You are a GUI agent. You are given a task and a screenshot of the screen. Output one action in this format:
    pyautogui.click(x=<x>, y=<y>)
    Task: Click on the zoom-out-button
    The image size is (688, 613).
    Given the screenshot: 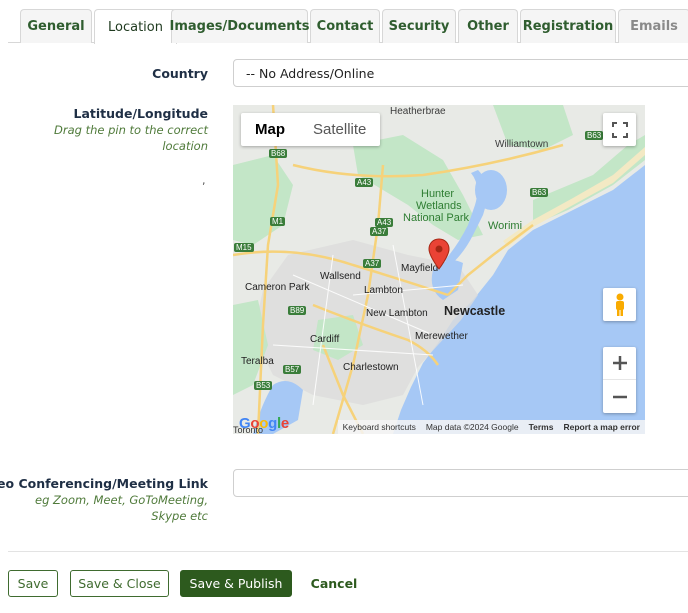 What is the action you would take?
    pyautogui.click(x=619, y=396)
    